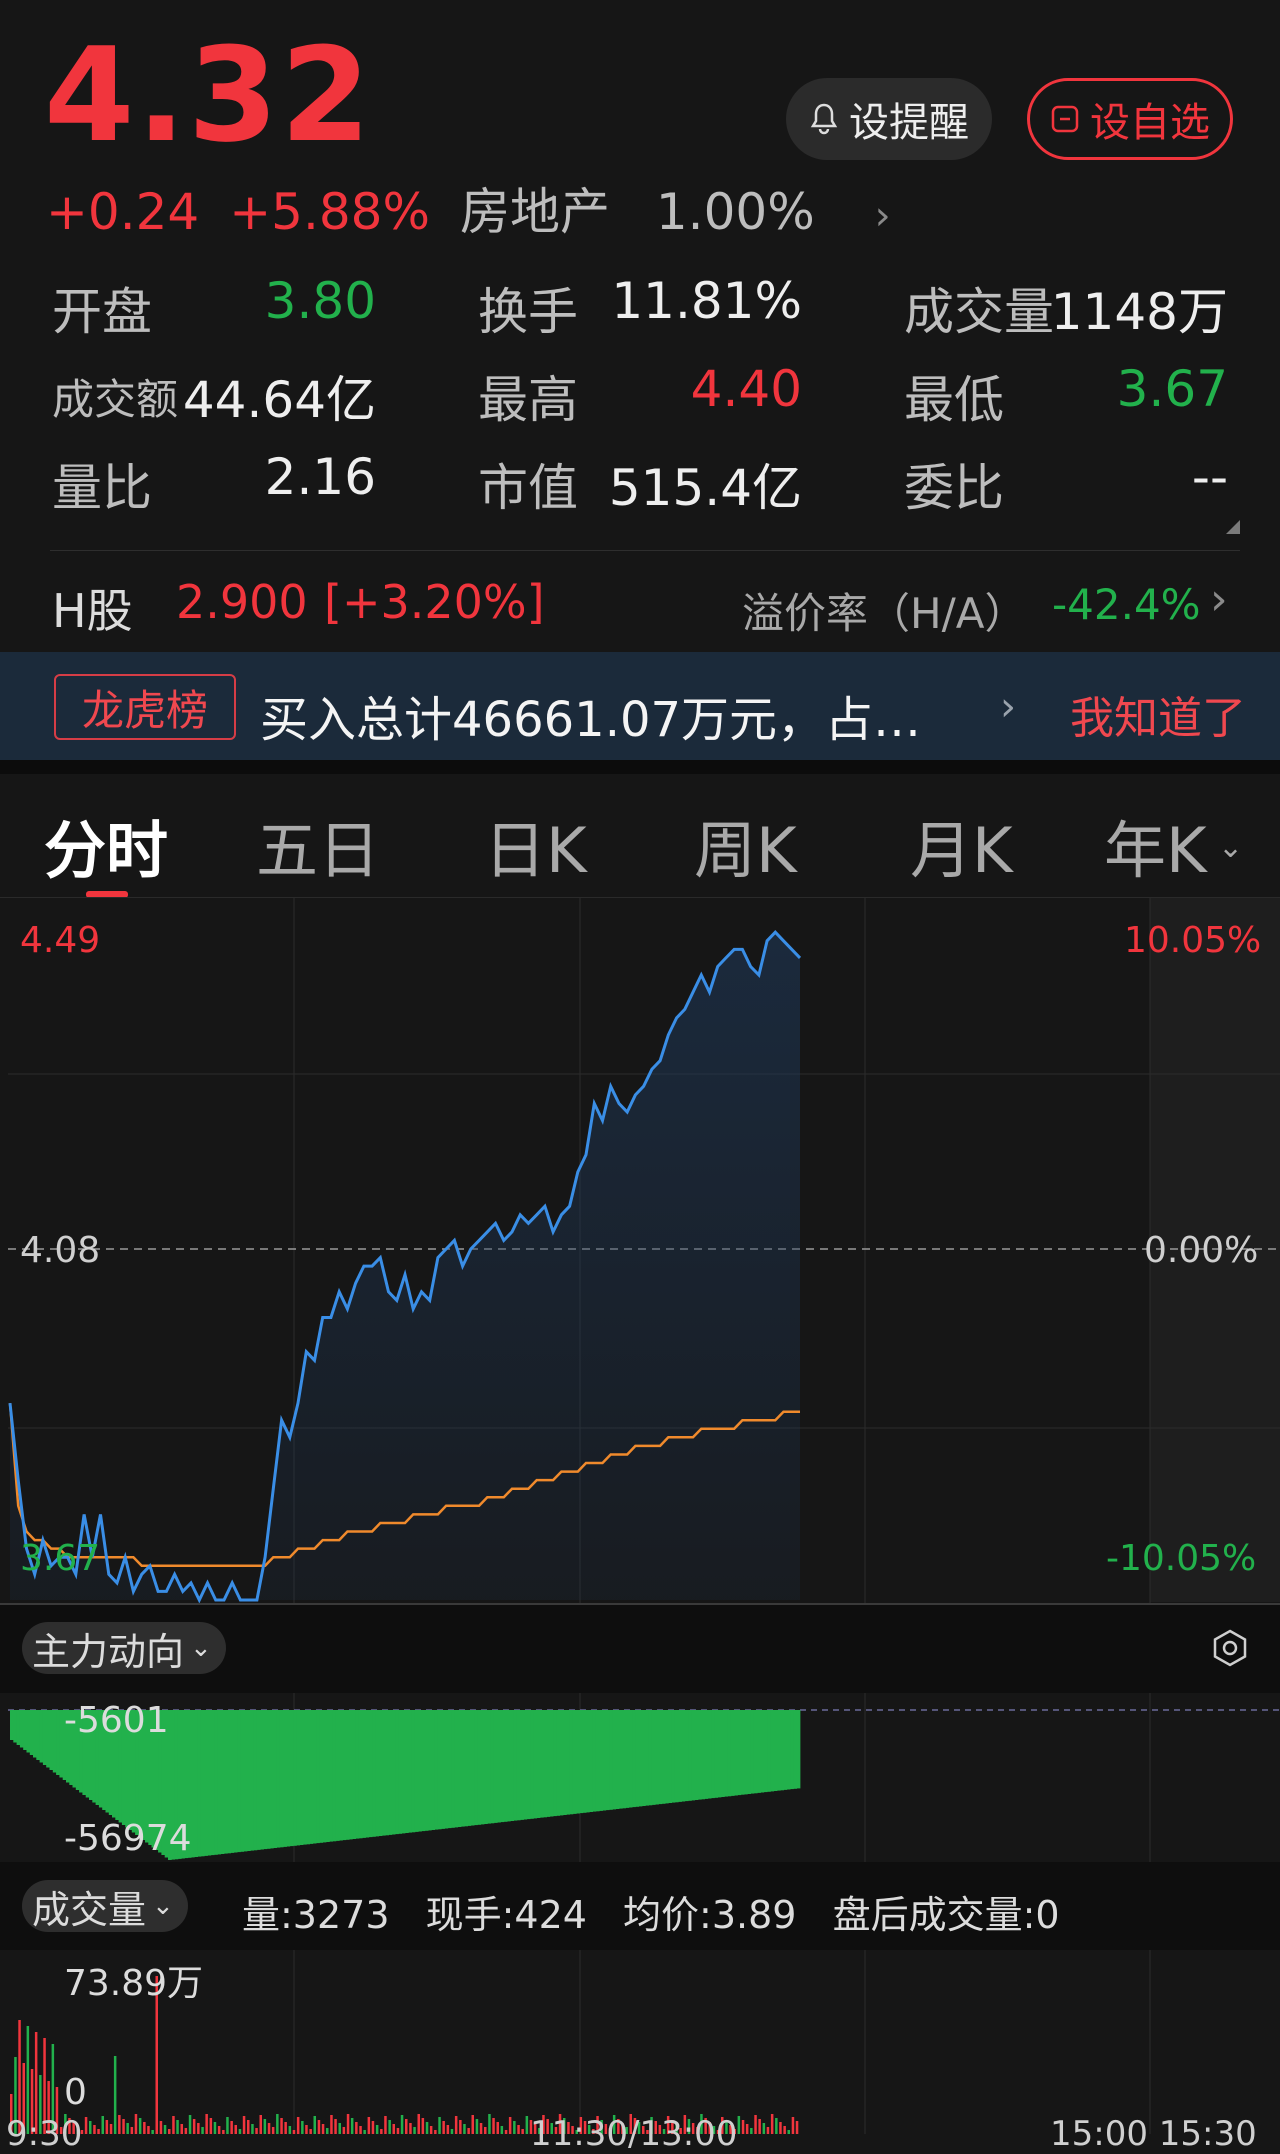  I want to click on high-label: 最高, so click(528, 400).